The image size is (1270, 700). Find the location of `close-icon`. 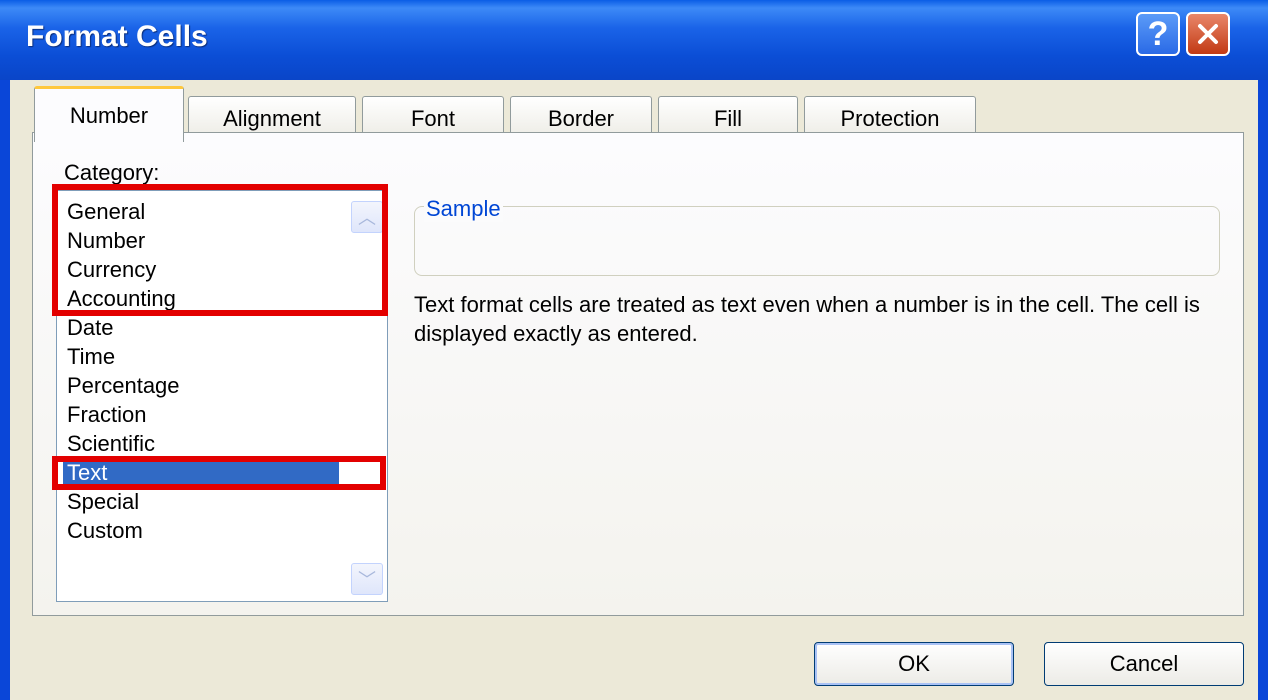

close-icon is located at coordinates (1208, 34).